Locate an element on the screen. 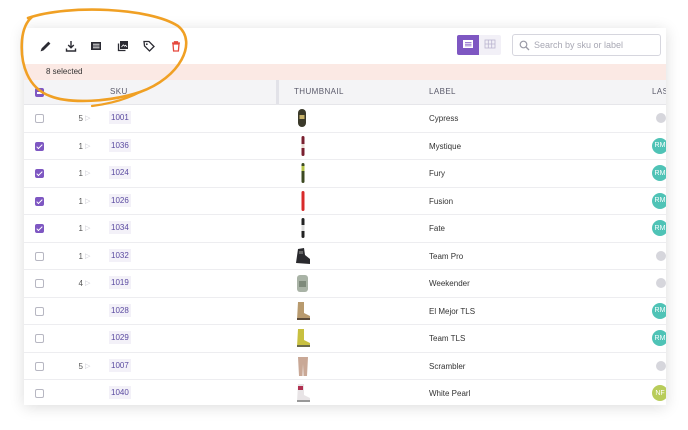 This screenshot has width=688, height=430. label-cell: Team TLS is located at coordinates (447, 338).